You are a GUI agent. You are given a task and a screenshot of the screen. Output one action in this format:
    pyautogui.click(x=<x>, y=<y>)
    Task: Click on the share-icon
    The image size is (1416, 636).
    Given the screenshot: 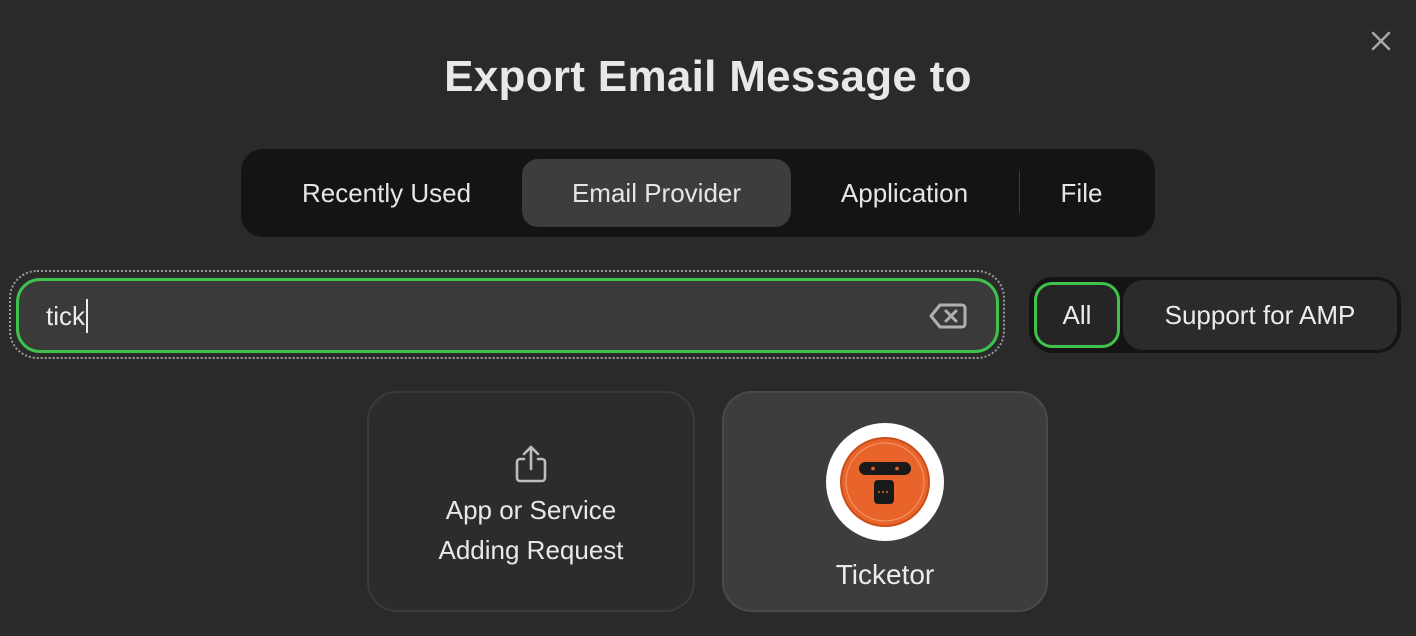 What is the action you would take?
    pyautogui.click(x=531, y=463)
    